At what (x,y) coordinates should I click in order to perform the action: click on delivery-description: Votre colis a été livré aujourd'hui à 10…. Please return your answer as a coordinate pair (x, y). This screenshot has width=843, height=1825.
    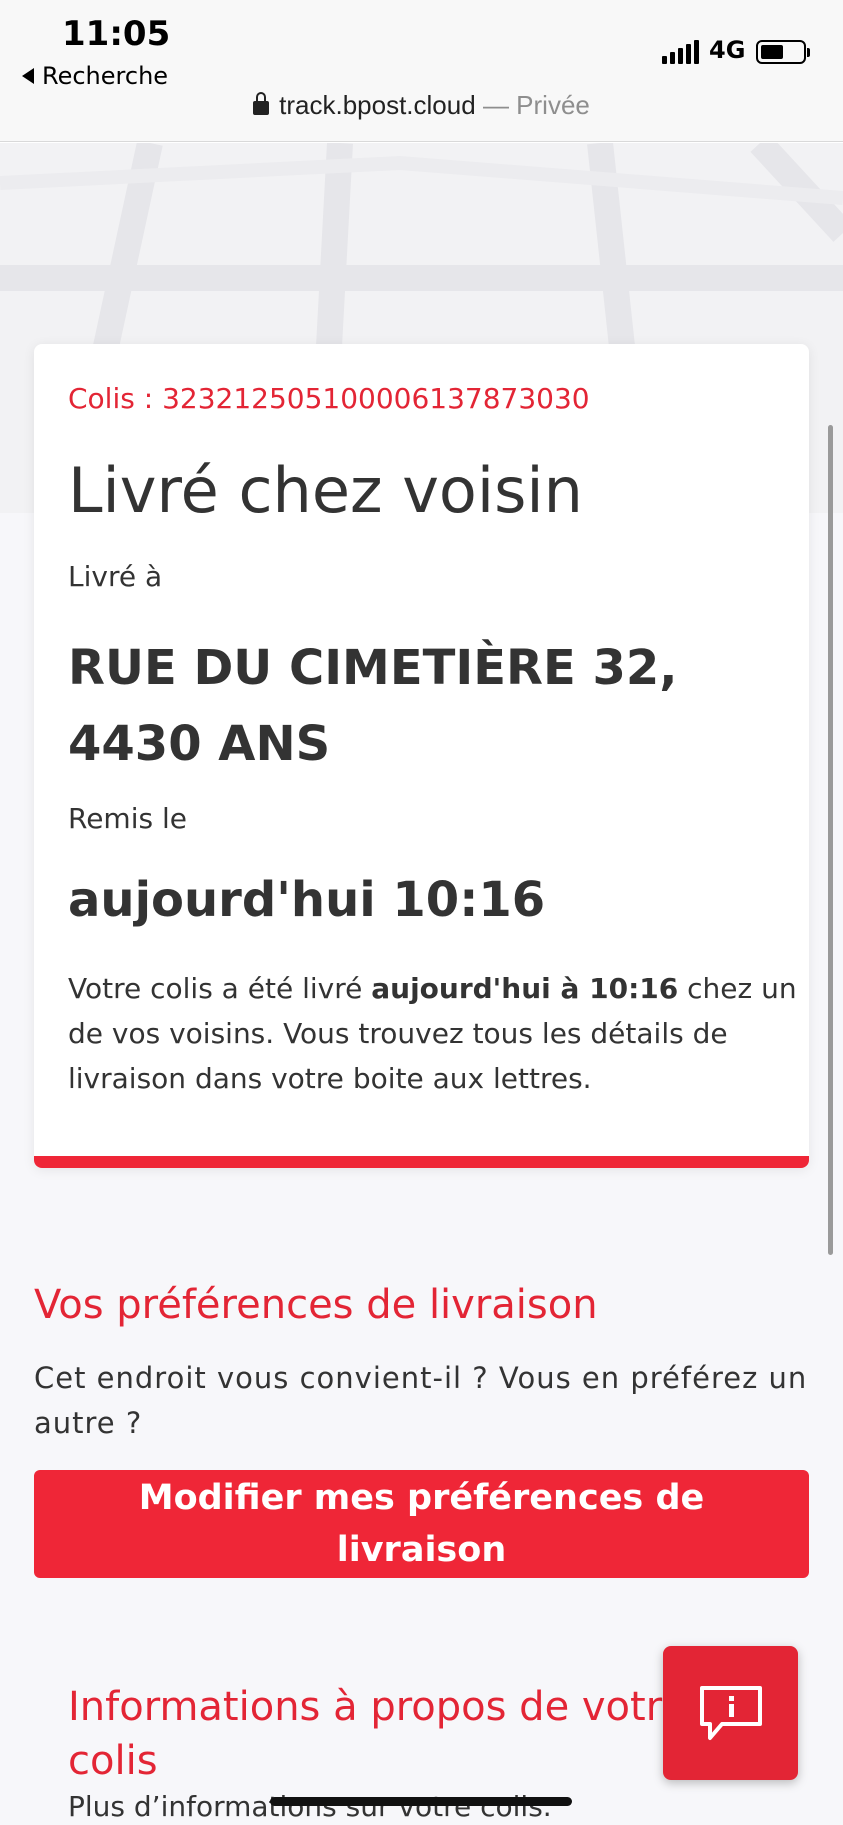
    Looking at the image, I should click on (433, 1033).